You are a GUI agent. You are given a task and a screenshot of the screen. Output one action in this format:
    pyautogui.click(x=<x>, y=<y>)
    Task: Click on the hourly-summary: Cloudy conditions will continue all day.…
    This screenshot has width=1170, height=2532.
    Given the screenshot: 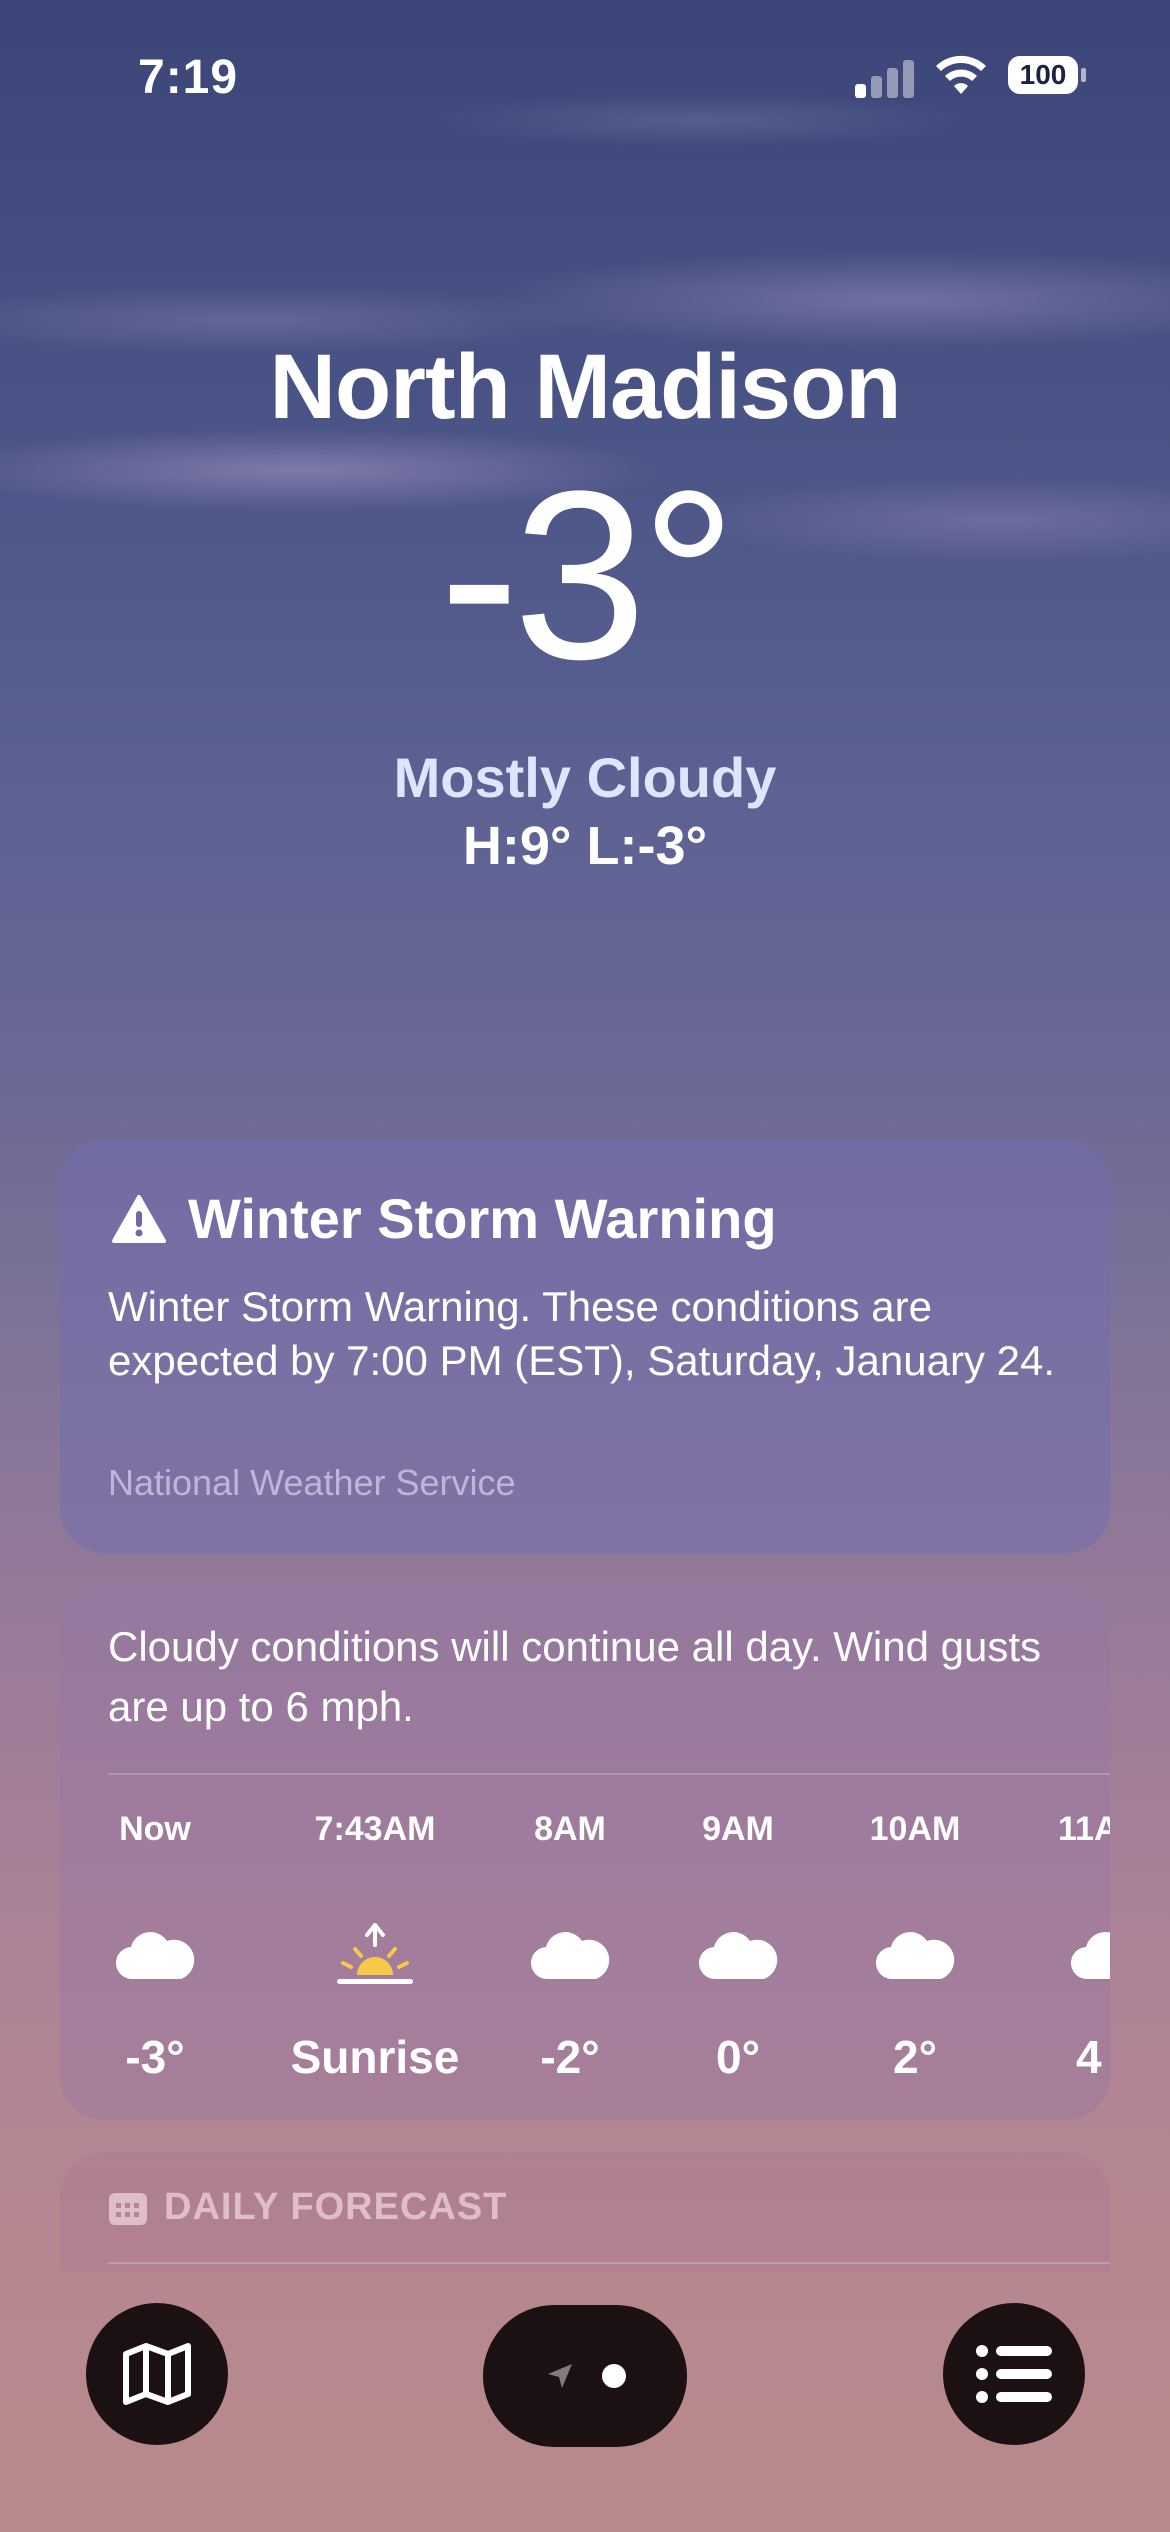 What is the action you would take?
    pyautogui.click(x=575, y=1676)
    